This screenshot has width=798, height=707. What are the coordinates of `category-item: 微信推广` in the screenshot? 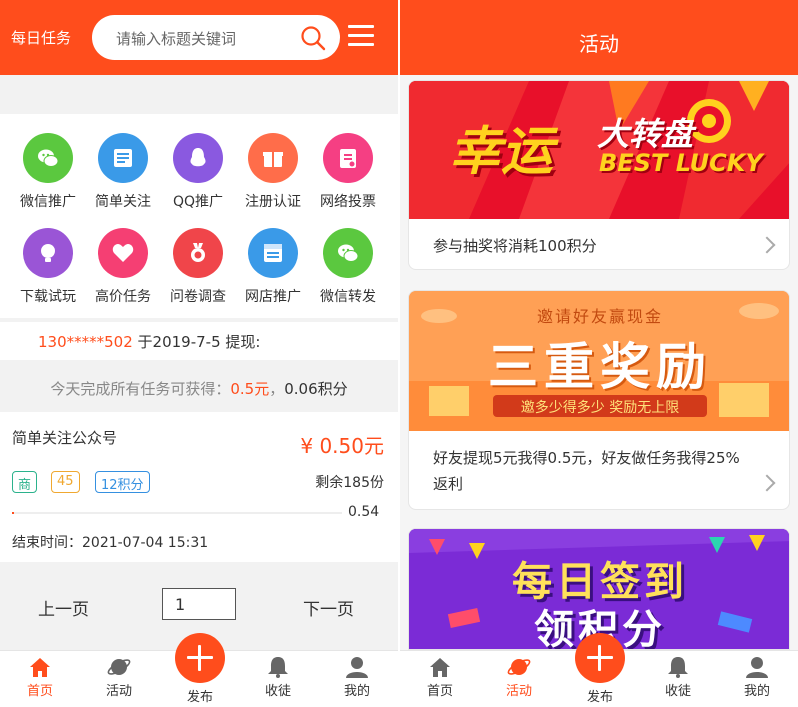 It's located at (48, 170).